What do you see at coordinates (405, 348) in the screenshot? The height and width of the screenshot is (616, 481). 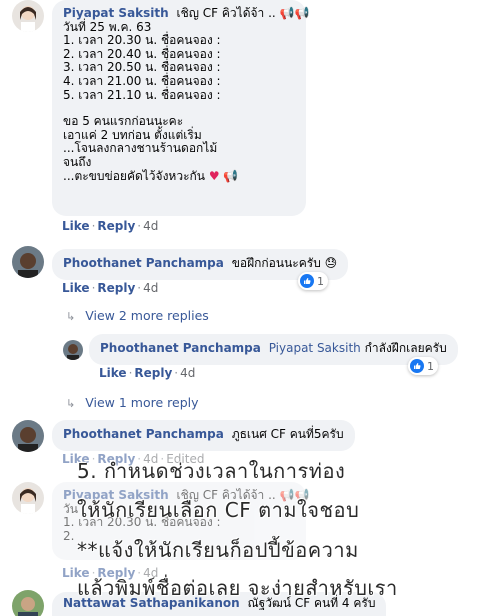 I see `comment-text: กำลังฝึกเลยครับ` at bounding box center [405, 348].